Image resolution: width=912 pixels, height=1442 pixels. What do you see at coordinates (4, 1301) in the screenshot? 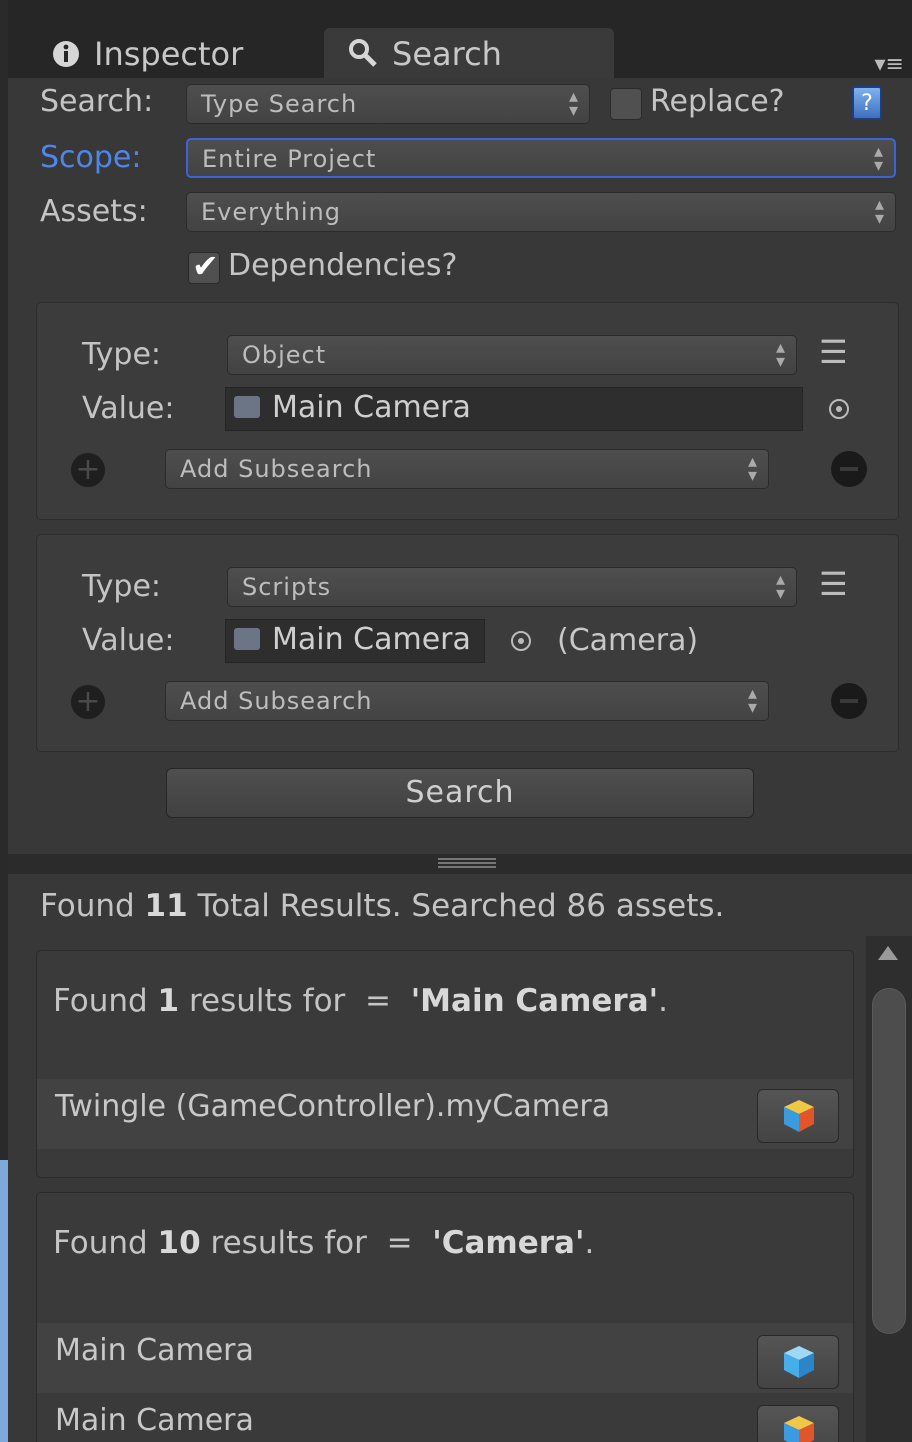
I see `left-edge-highlight` at bounding box center [4, 1301].